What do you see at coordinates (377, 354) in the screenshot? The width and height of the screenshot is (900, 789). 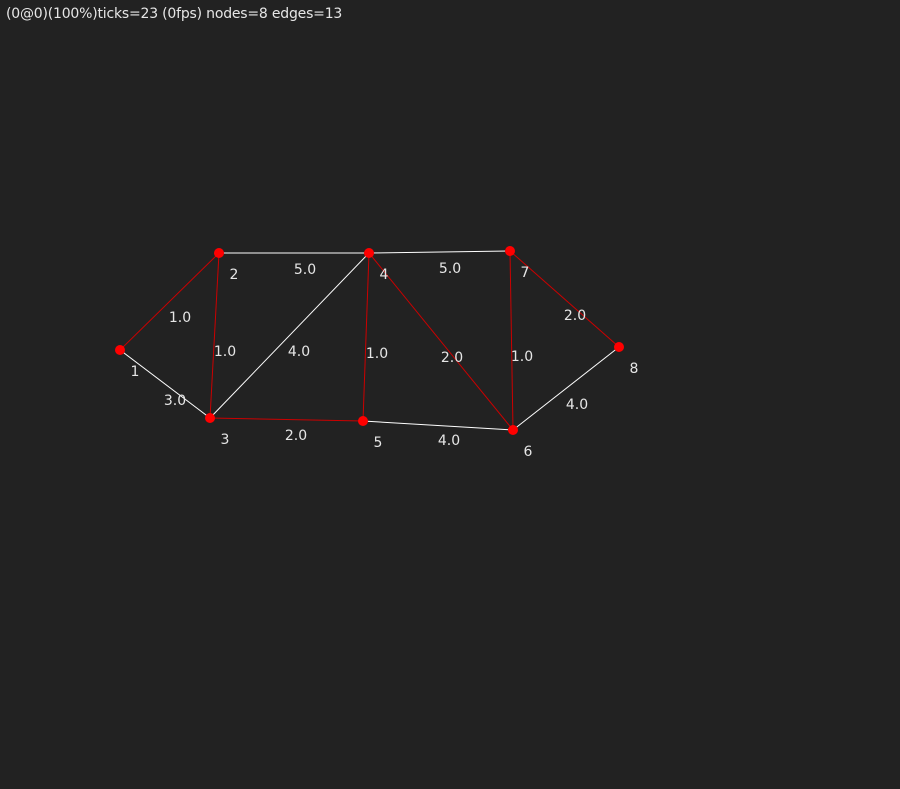 I see `edge-weight-label-4-5: 1.0` at bounding box center [377, 354].